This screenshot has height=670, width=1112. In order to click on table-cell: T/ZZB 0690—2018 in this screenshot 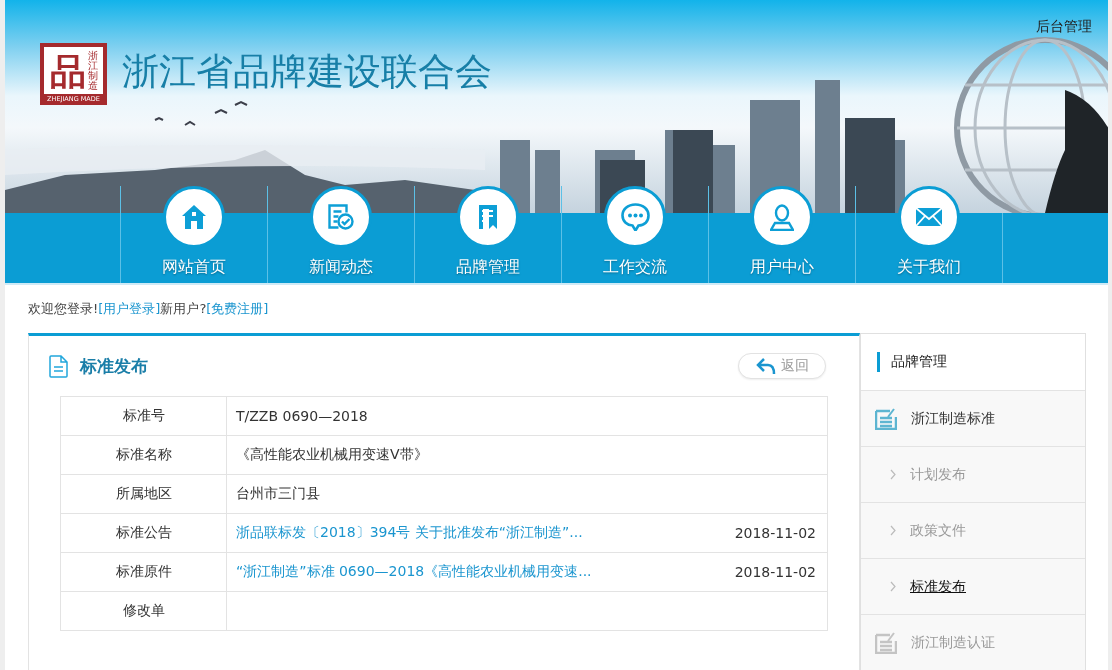, I will do `click(302, 416)`.